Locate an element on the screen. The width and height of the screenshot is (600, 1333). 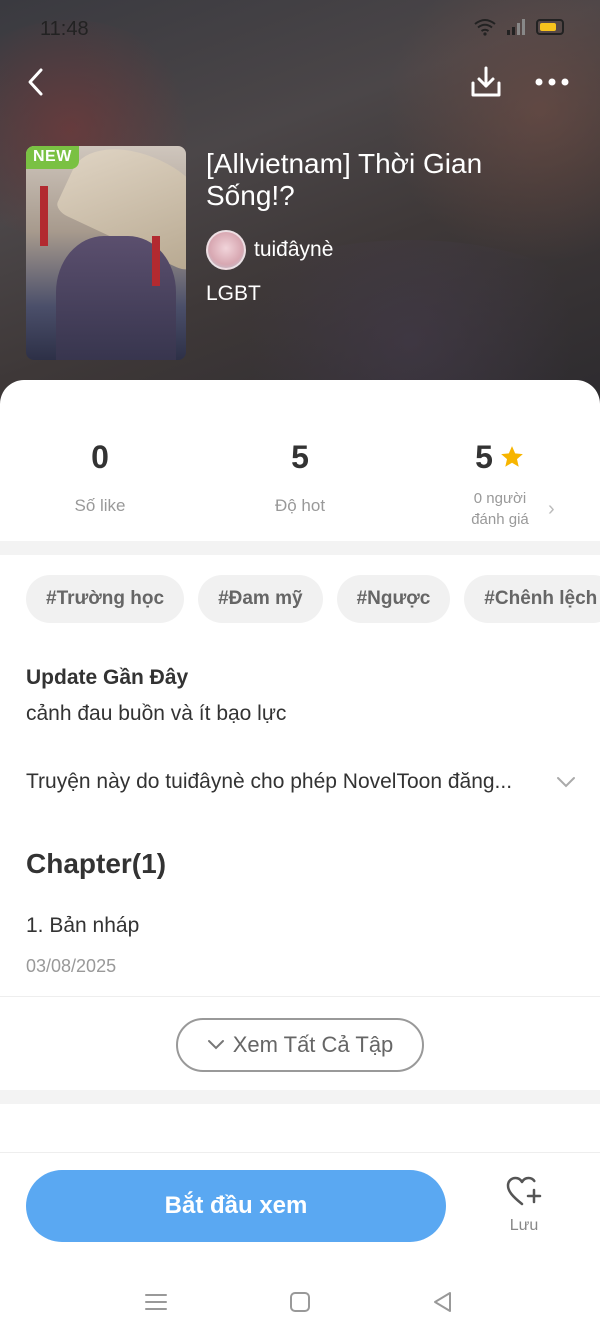
view-all-label: Xem Tất Cả Tập is located at coordinates (313, 1044).